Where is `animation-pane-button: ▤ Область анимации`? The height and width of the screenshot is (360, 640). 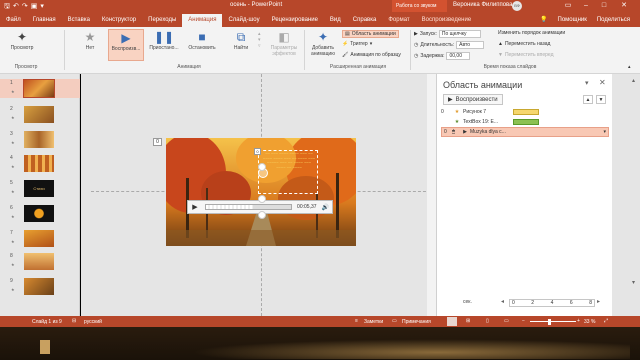 animation-pane-button: ▤ Область анимации is located at coordinates (370, 34).